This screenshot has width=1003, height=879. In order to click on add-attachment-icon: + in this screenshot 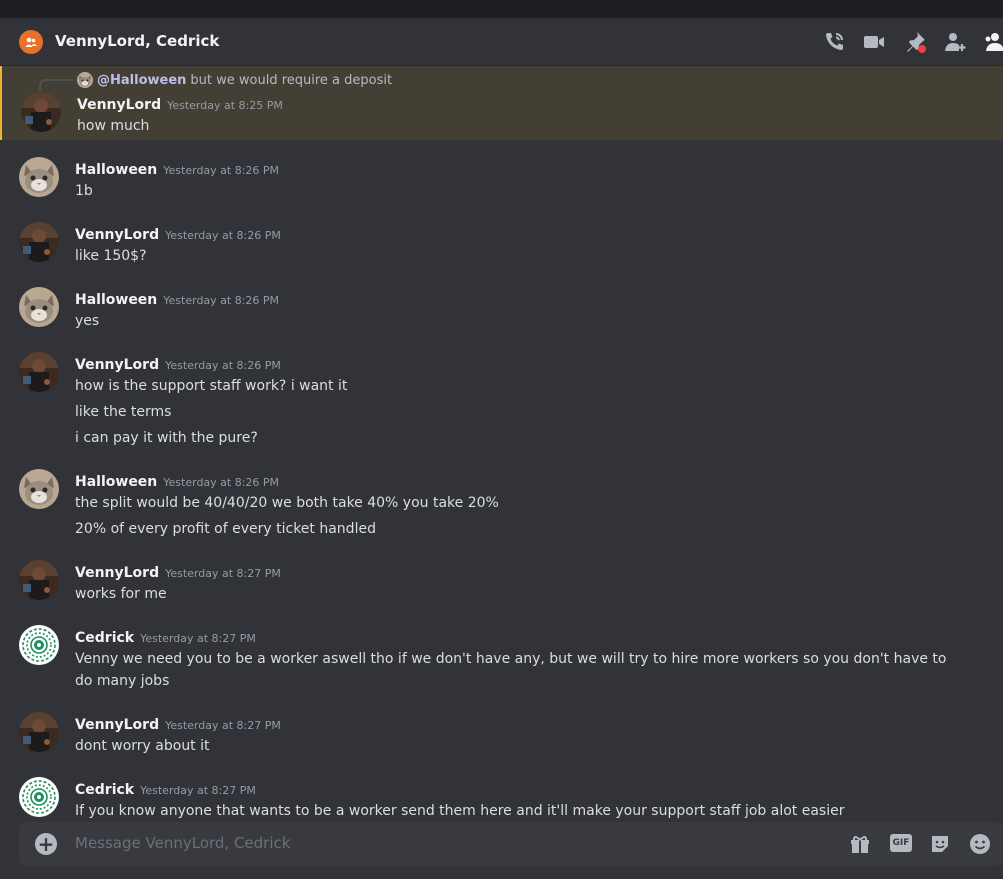, I will do `click(46, 844)`.